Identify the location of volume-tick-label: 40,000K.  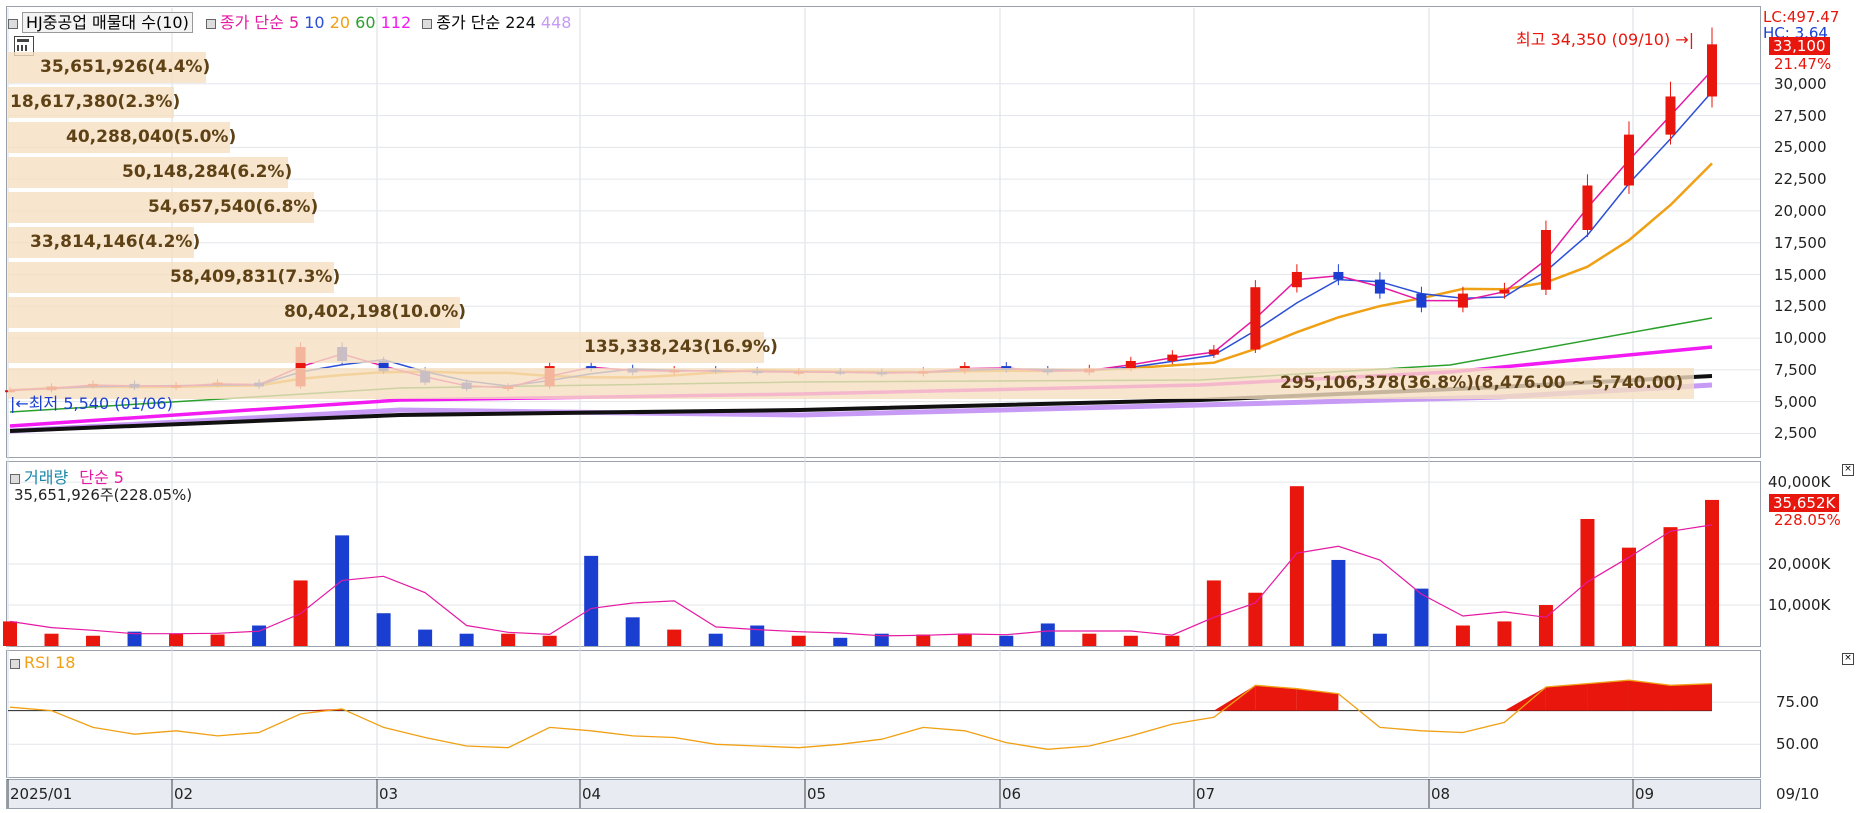
(1799, 482).